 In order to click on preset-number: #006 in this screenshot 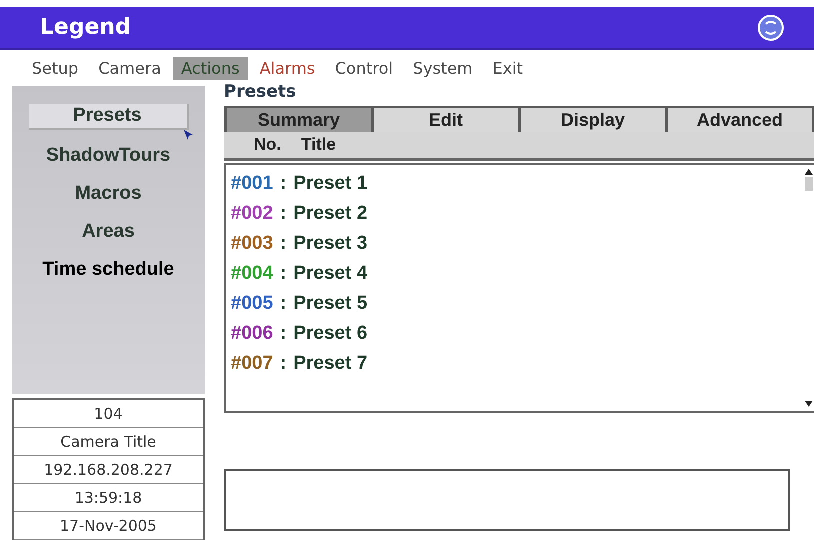, I will do `click(252, 334)`.